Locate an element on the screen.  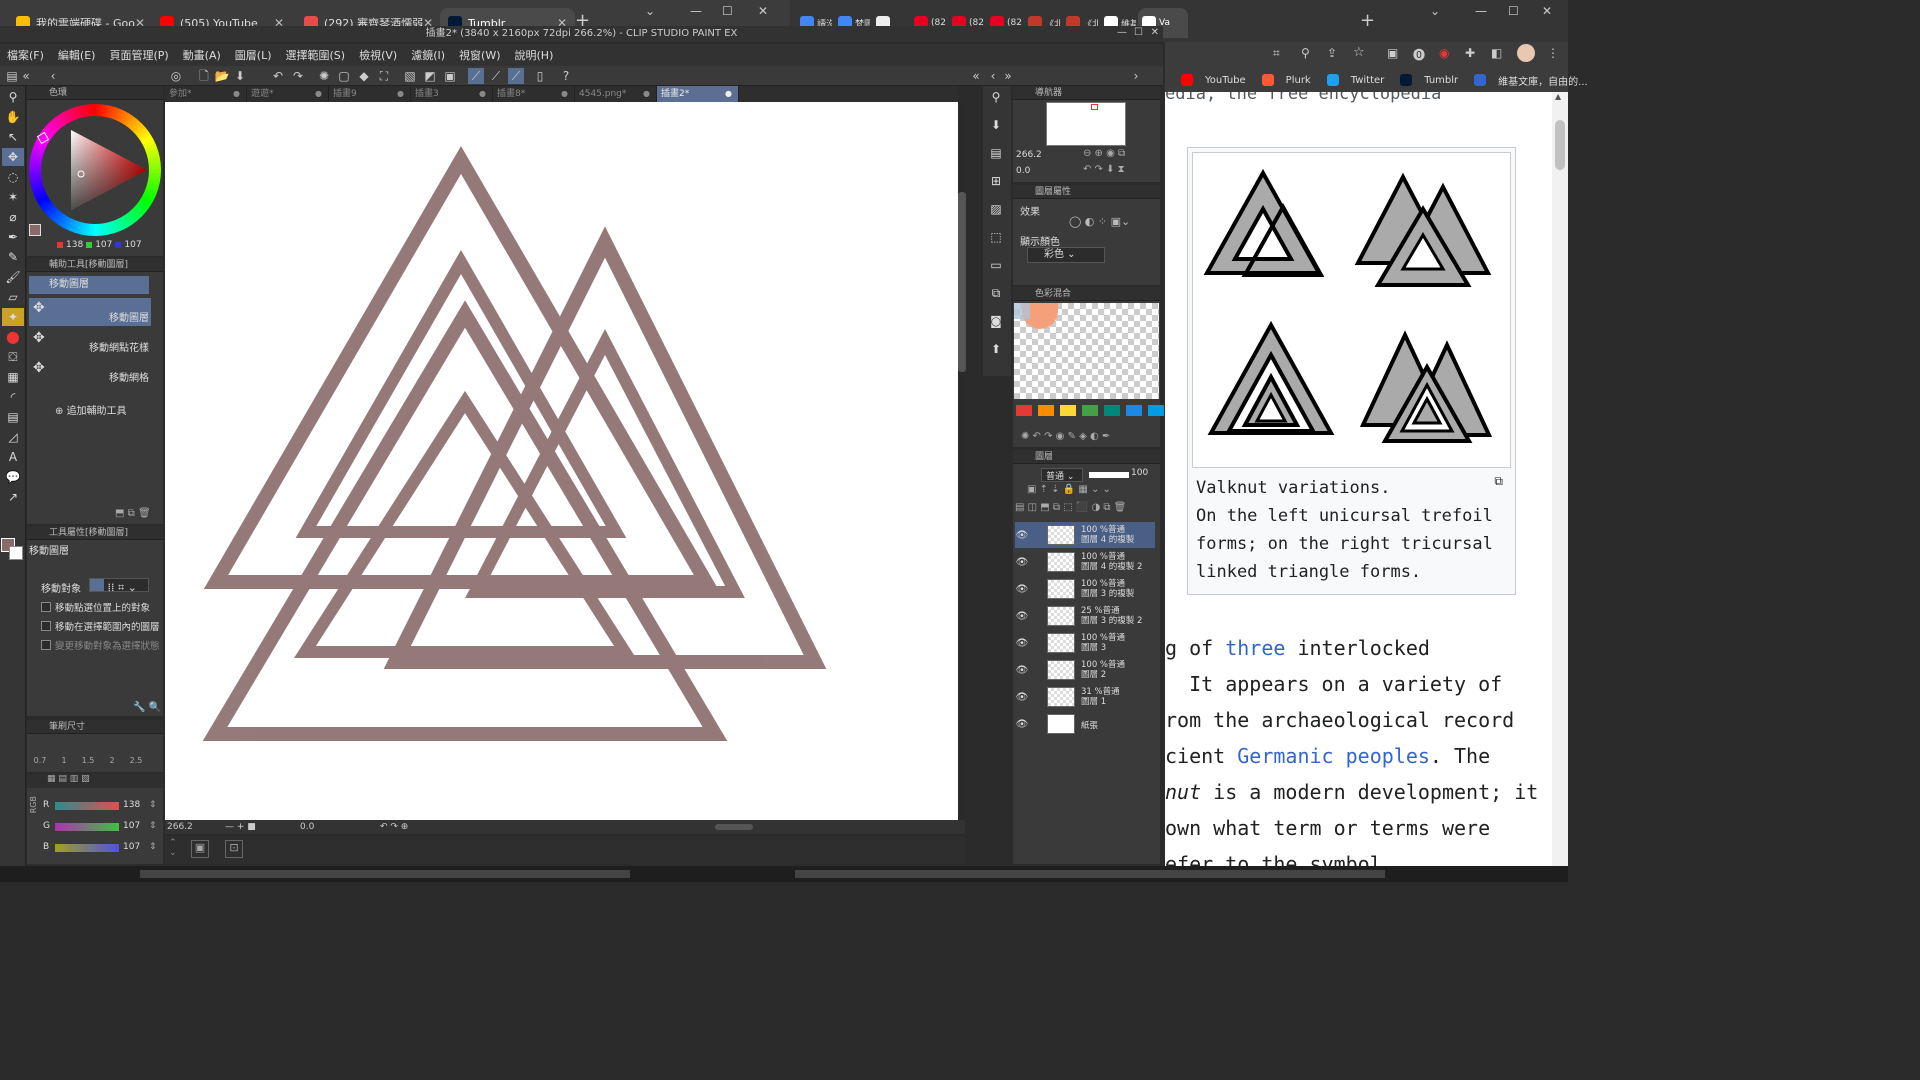
grid-snap-icon: ⟋ is located at coordinates (516, 76).